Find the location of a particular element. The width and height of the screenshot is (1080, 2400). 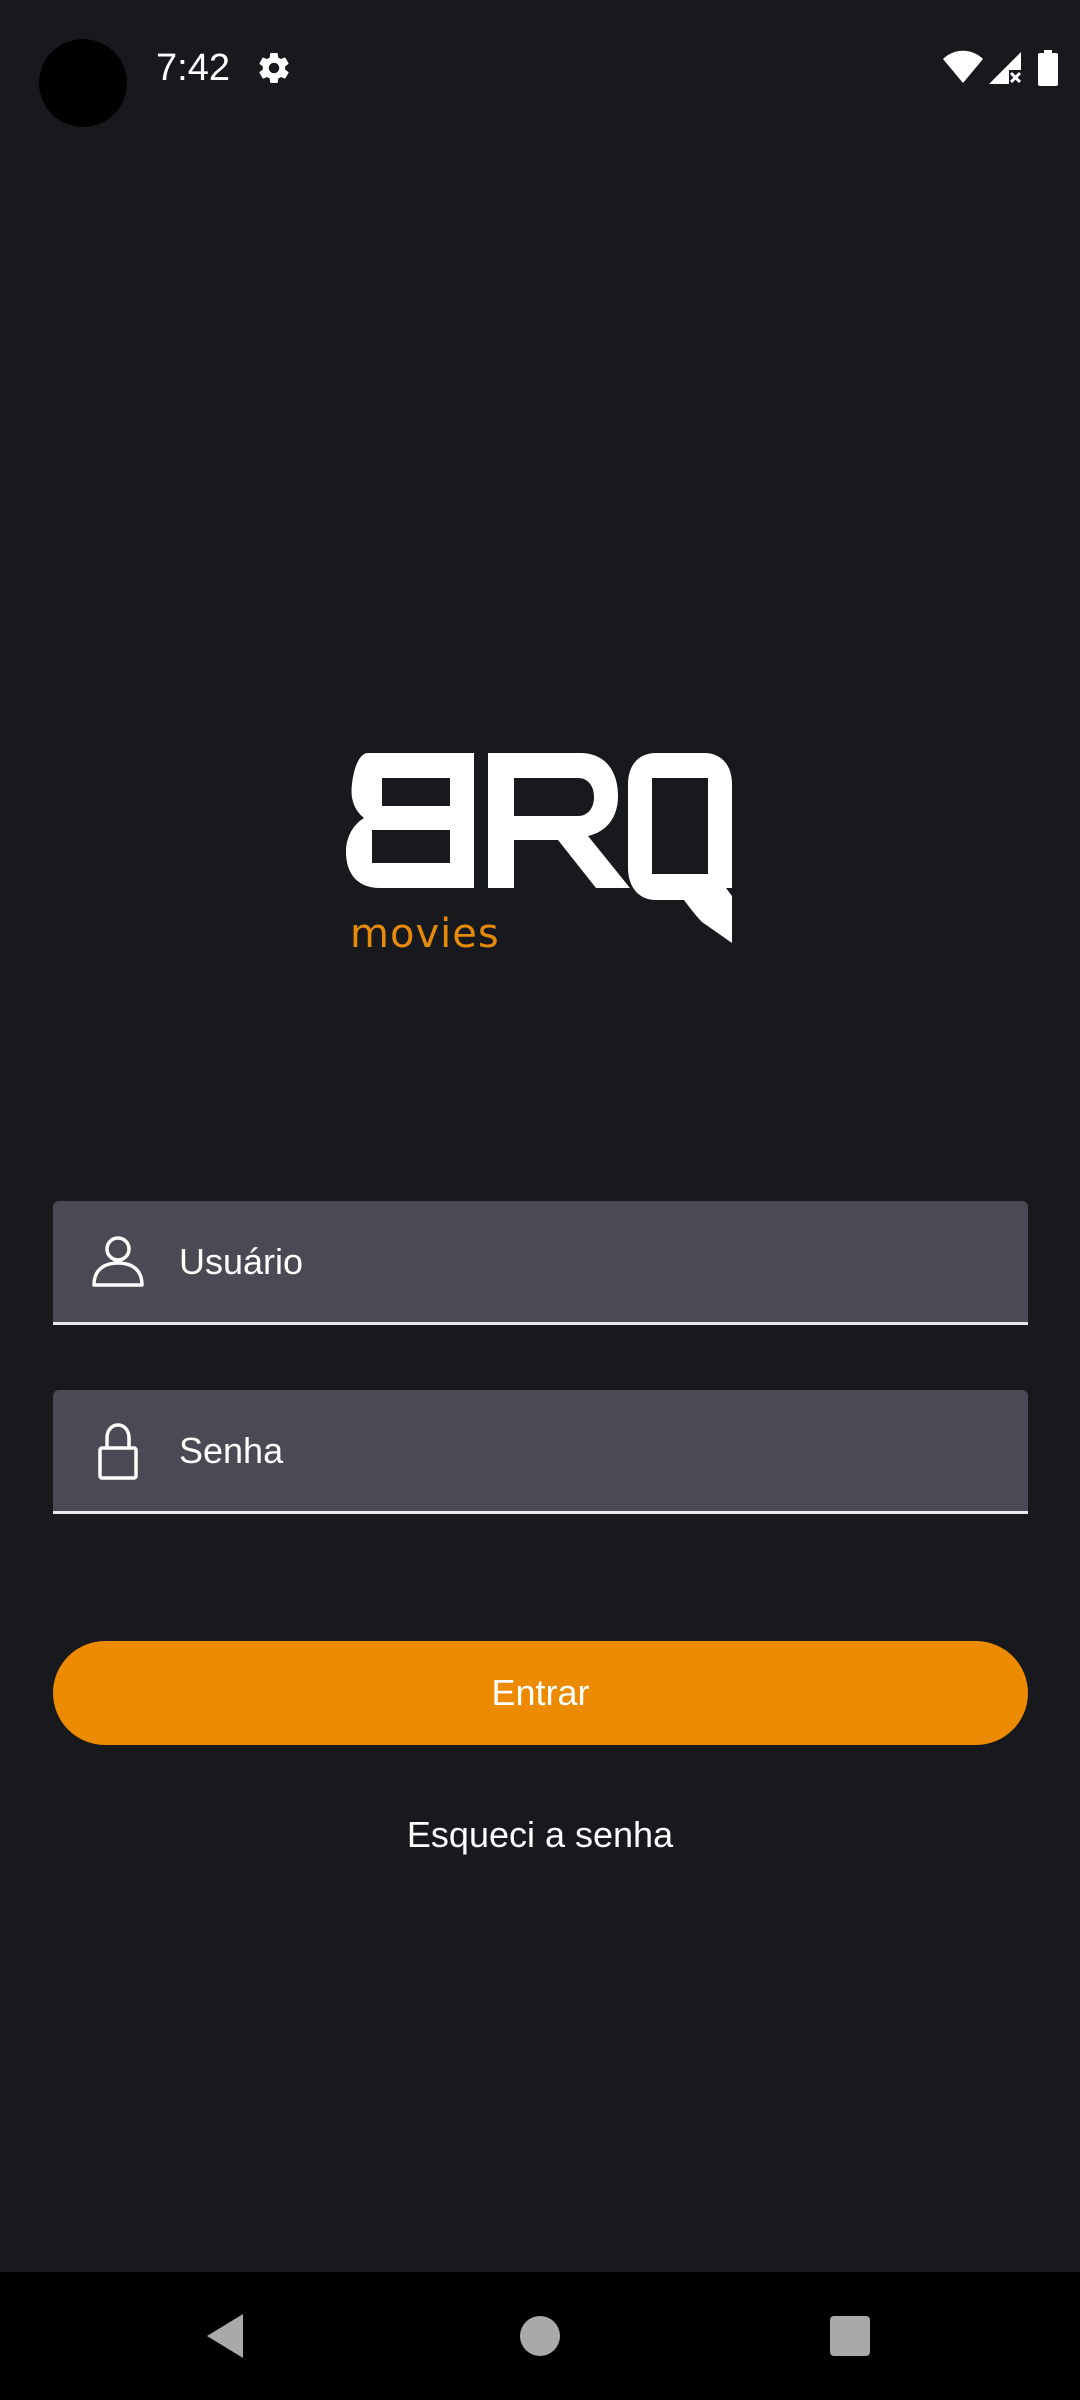

settings-icon is located at coordinates (274, 68).